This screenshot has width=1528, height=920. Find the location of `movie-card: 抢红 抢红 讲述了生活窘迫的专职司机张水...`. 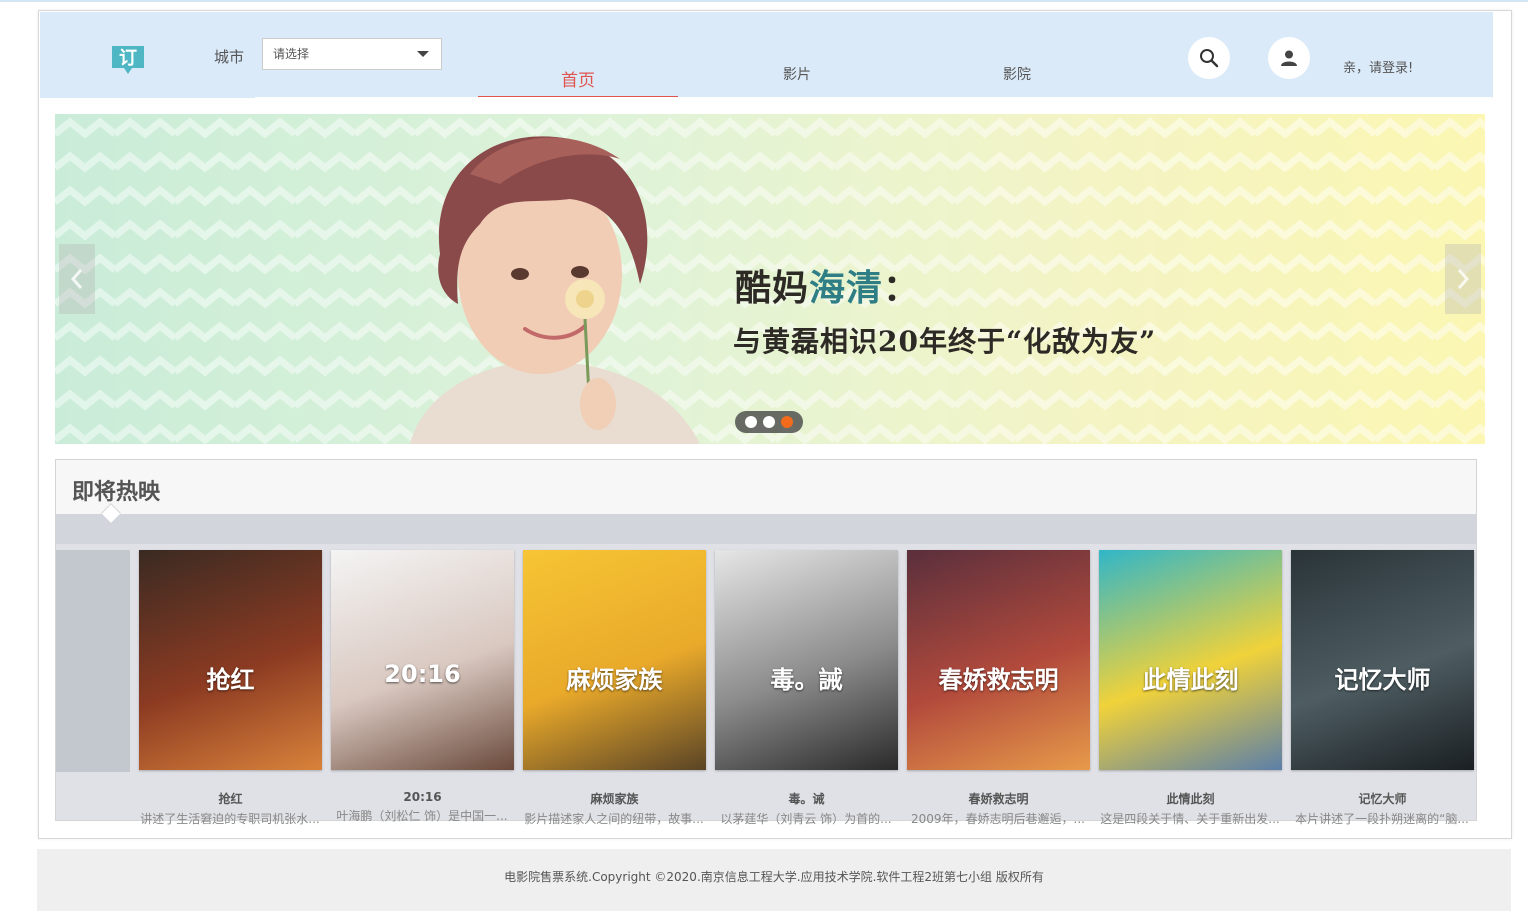

movie-card: 抢红 抢红 讲述了生活窘迫的专职司机张水... is located at coordinates (230, 688).